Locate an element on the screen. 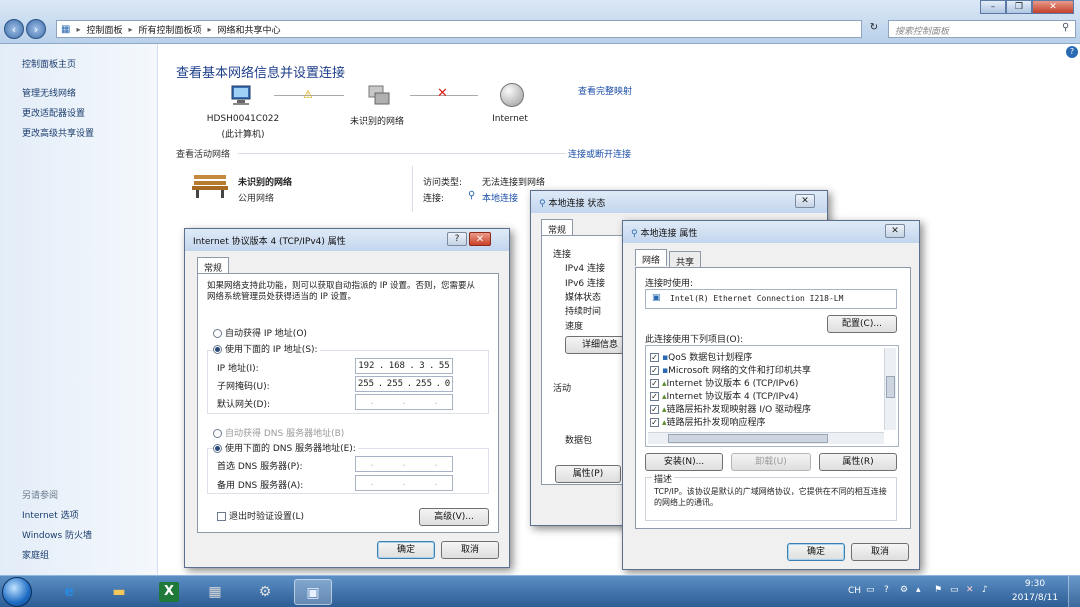 This screenshot has height=607, width=1080. view-full-map-link: 查看完整映射 is located at coordinates (605, 90).